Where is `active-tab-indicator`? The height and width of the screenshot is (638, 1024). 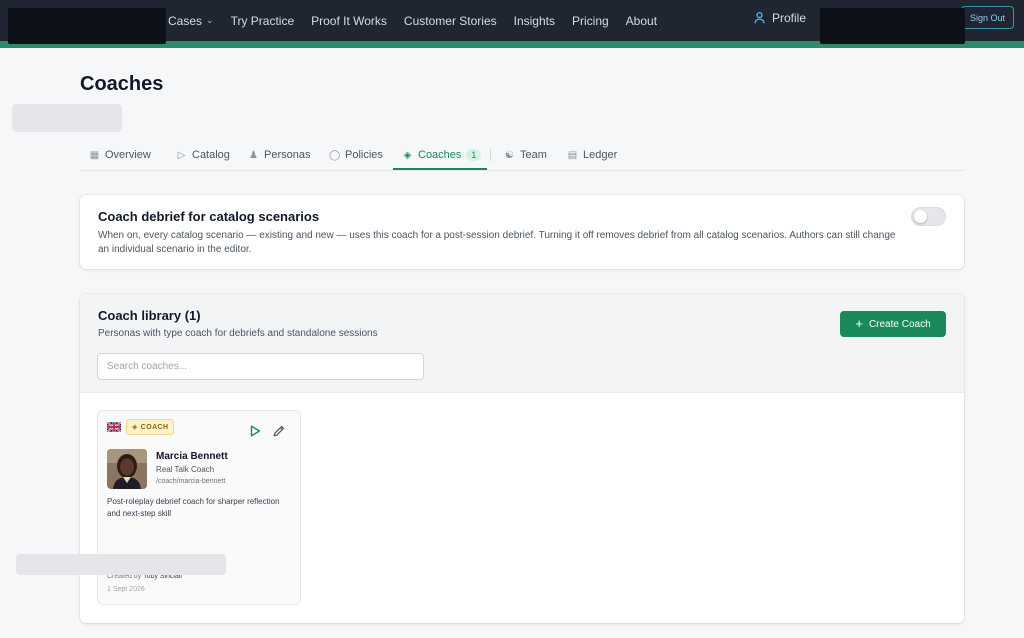 active-tab-indicator is located at coordinates (440, 169).